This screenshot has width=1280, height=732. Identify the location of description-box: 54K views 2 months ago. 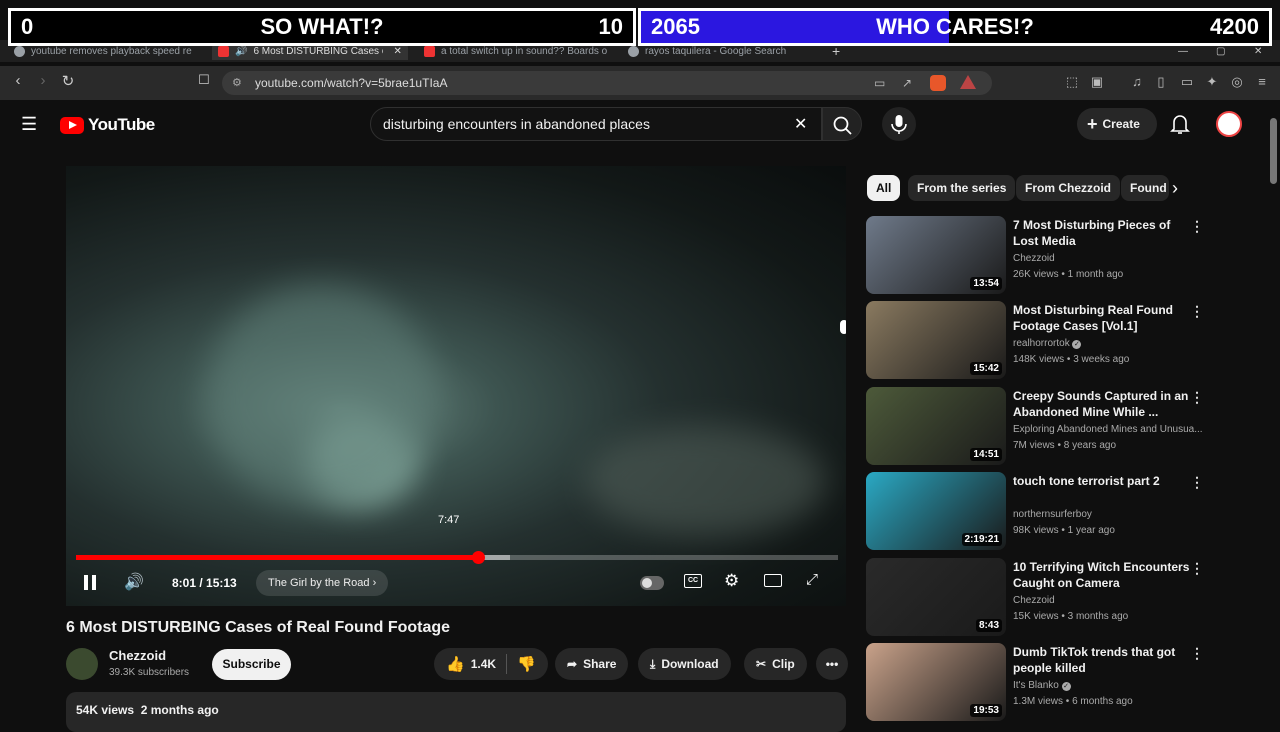
(456, 712).